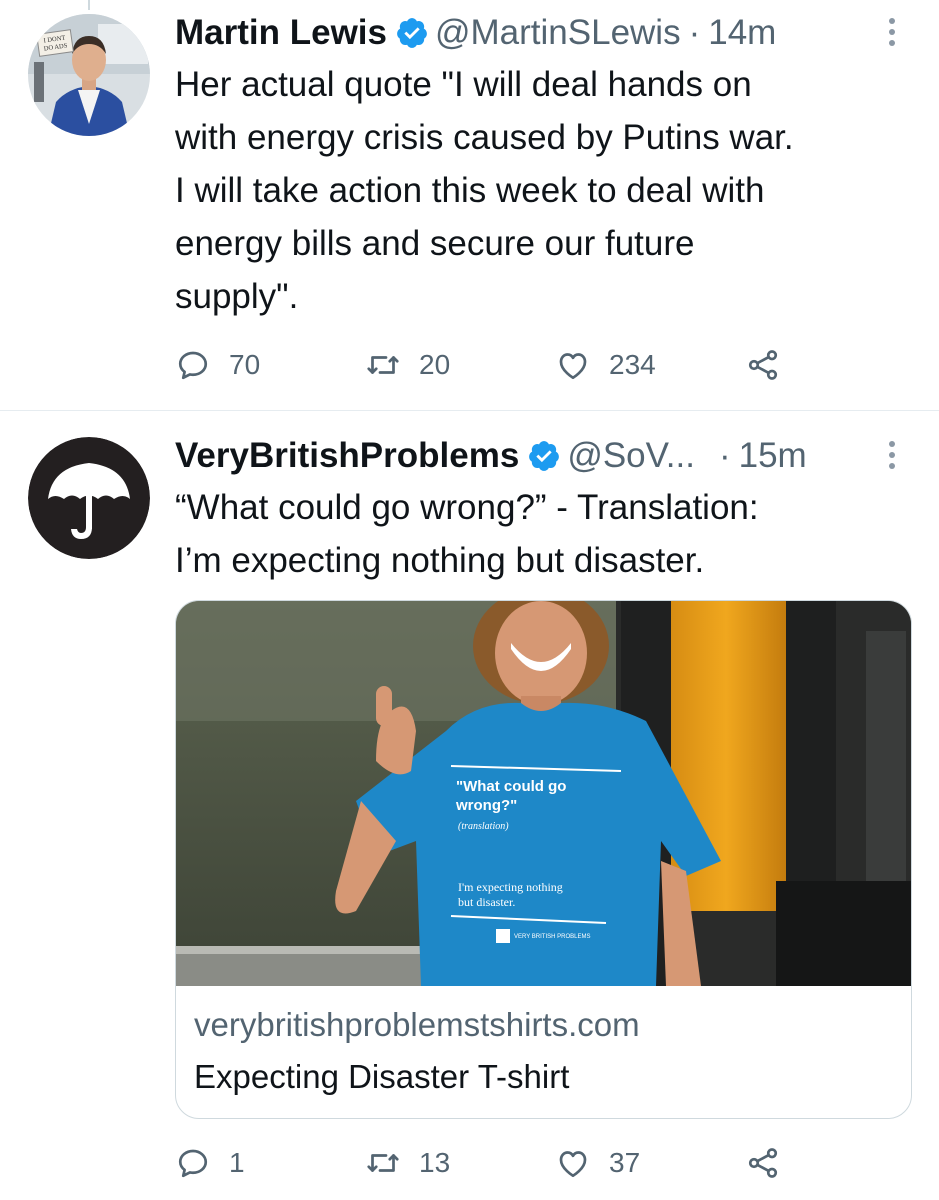 The width and height of the screenshot is (939, 1200). What do you see at coordinates (245, 364) in the screenshot?
I see `reply-count: 70` at bounding box center [245, 364].